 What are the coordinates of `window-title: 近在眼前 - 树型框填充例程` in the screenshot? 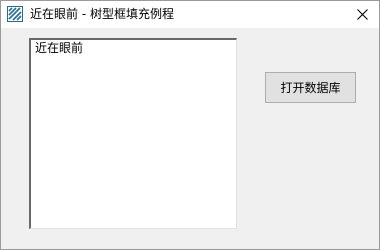 It's located at (102, 14).